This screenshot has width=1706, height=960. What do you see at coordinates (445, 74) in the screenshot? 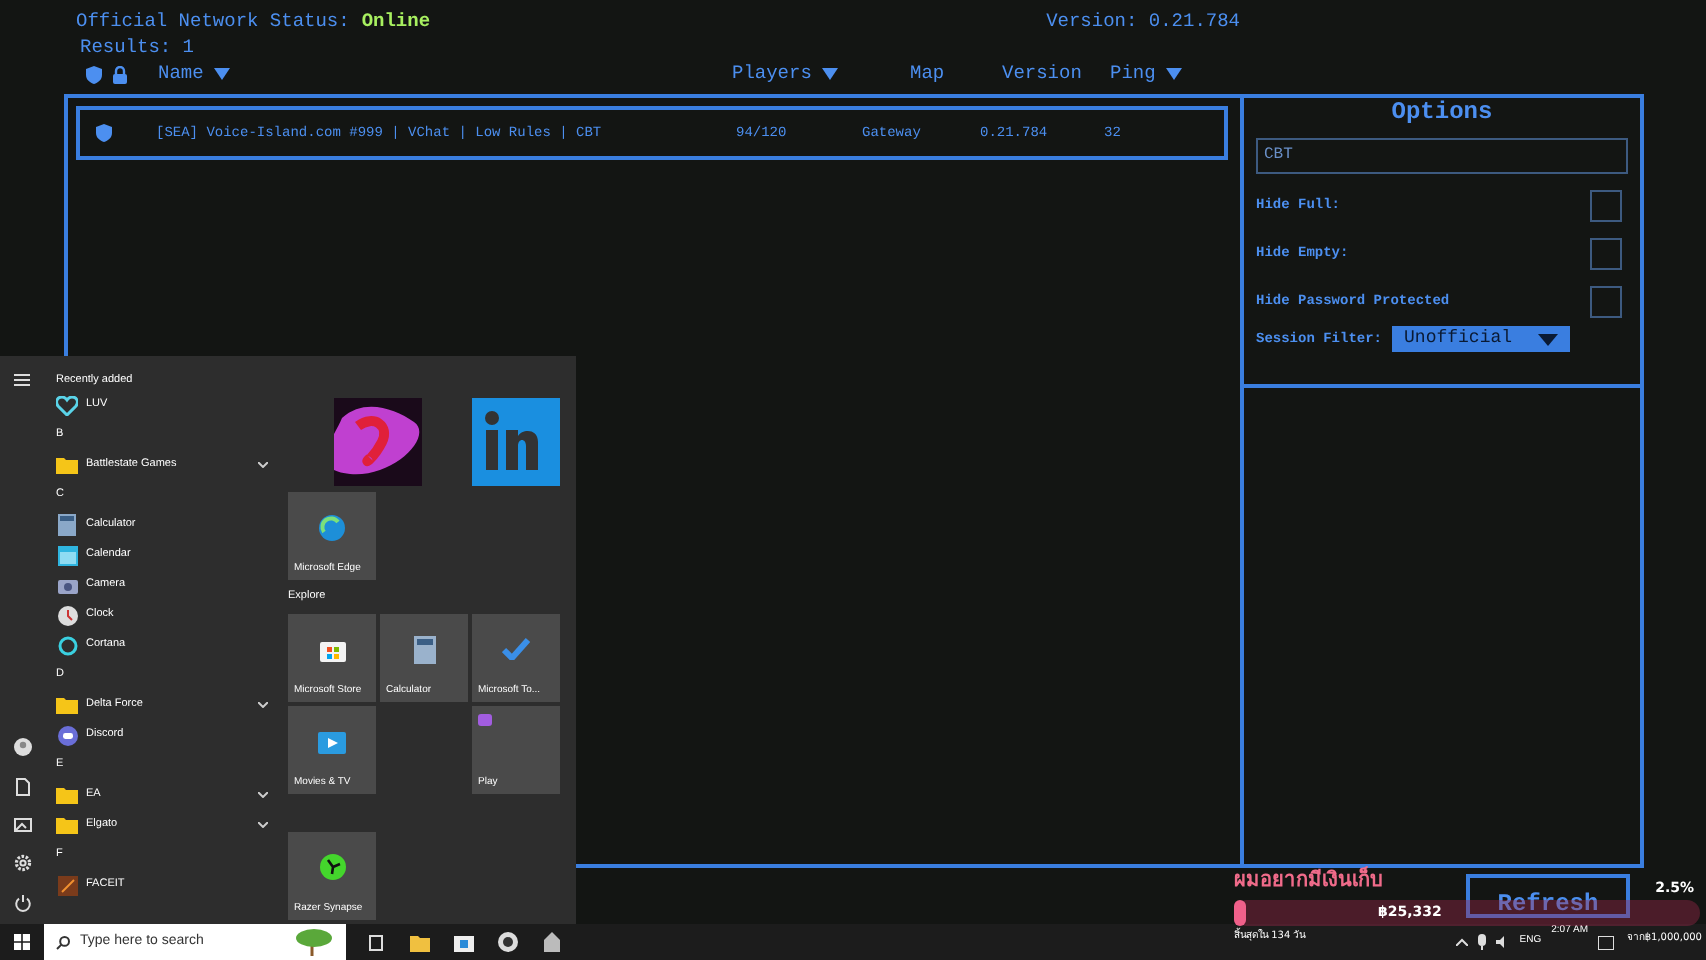
I see `column-header: Name` at bounding box center [445, 74].